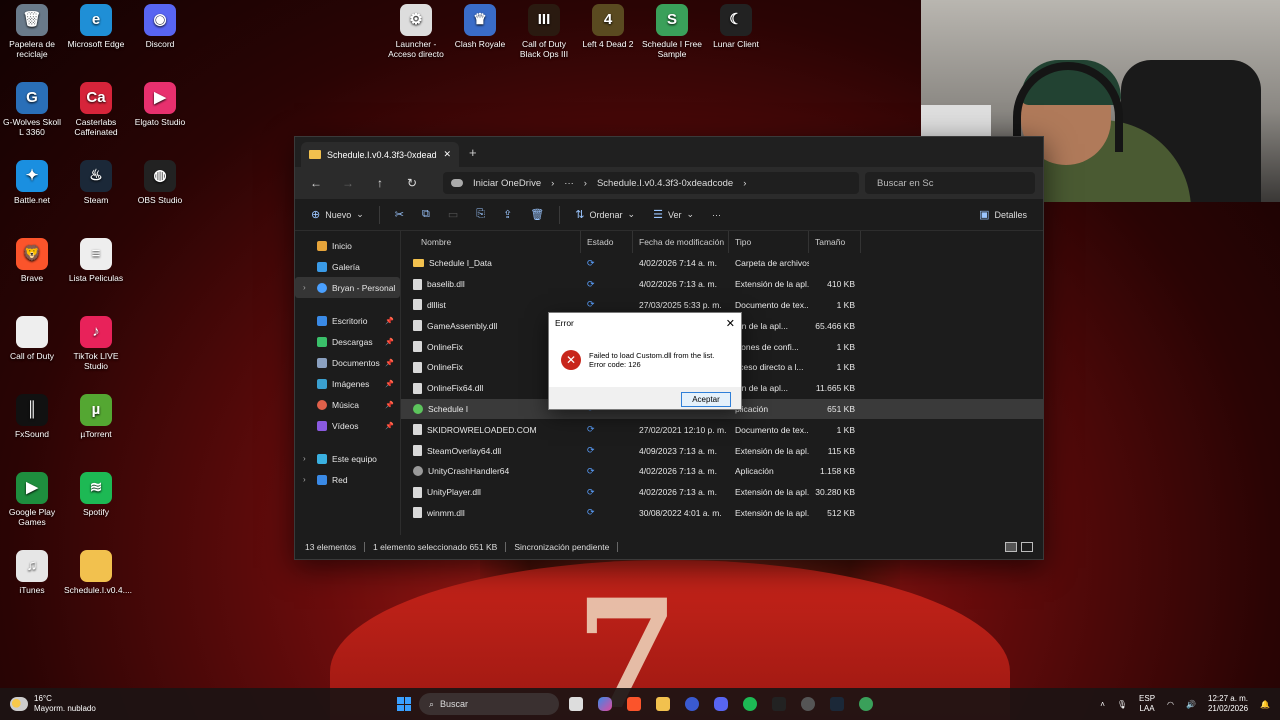 The width and height of the screenshot is (1280, 720). I want to click on desktop-icon-item: 🗑 Papelera de reciclaje, so click(32, 31).